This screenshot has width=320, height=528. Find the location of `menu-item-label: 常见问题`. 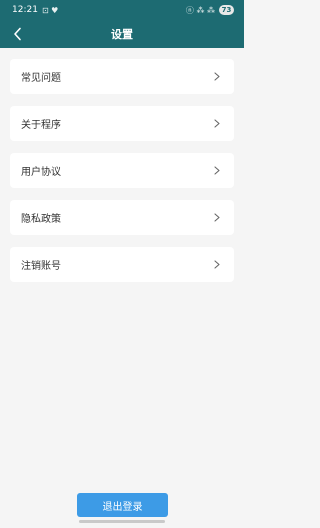

menu-item-label: 常见问题 is located at coordinates (41, 78).